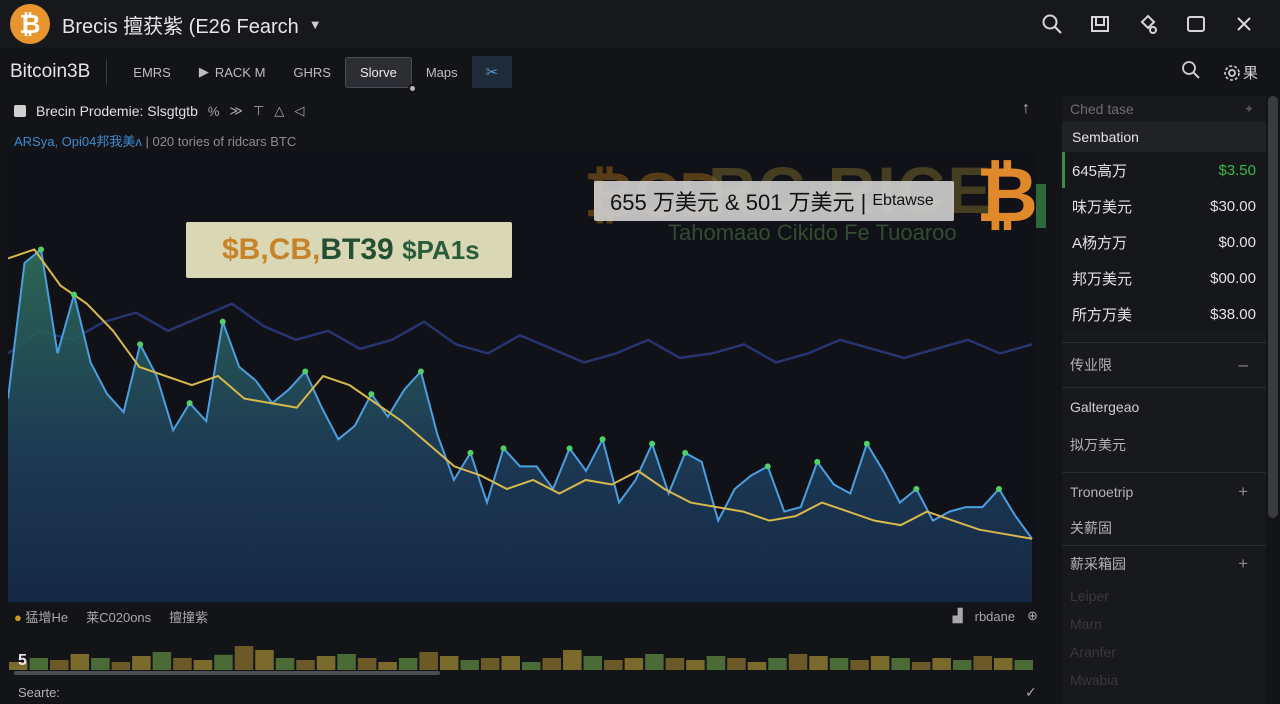 The height and width of the screenshot is (704, 1280). I want to click on price-callout-text: 655 万美元 & 501 万美元 |, so click(738, 202).